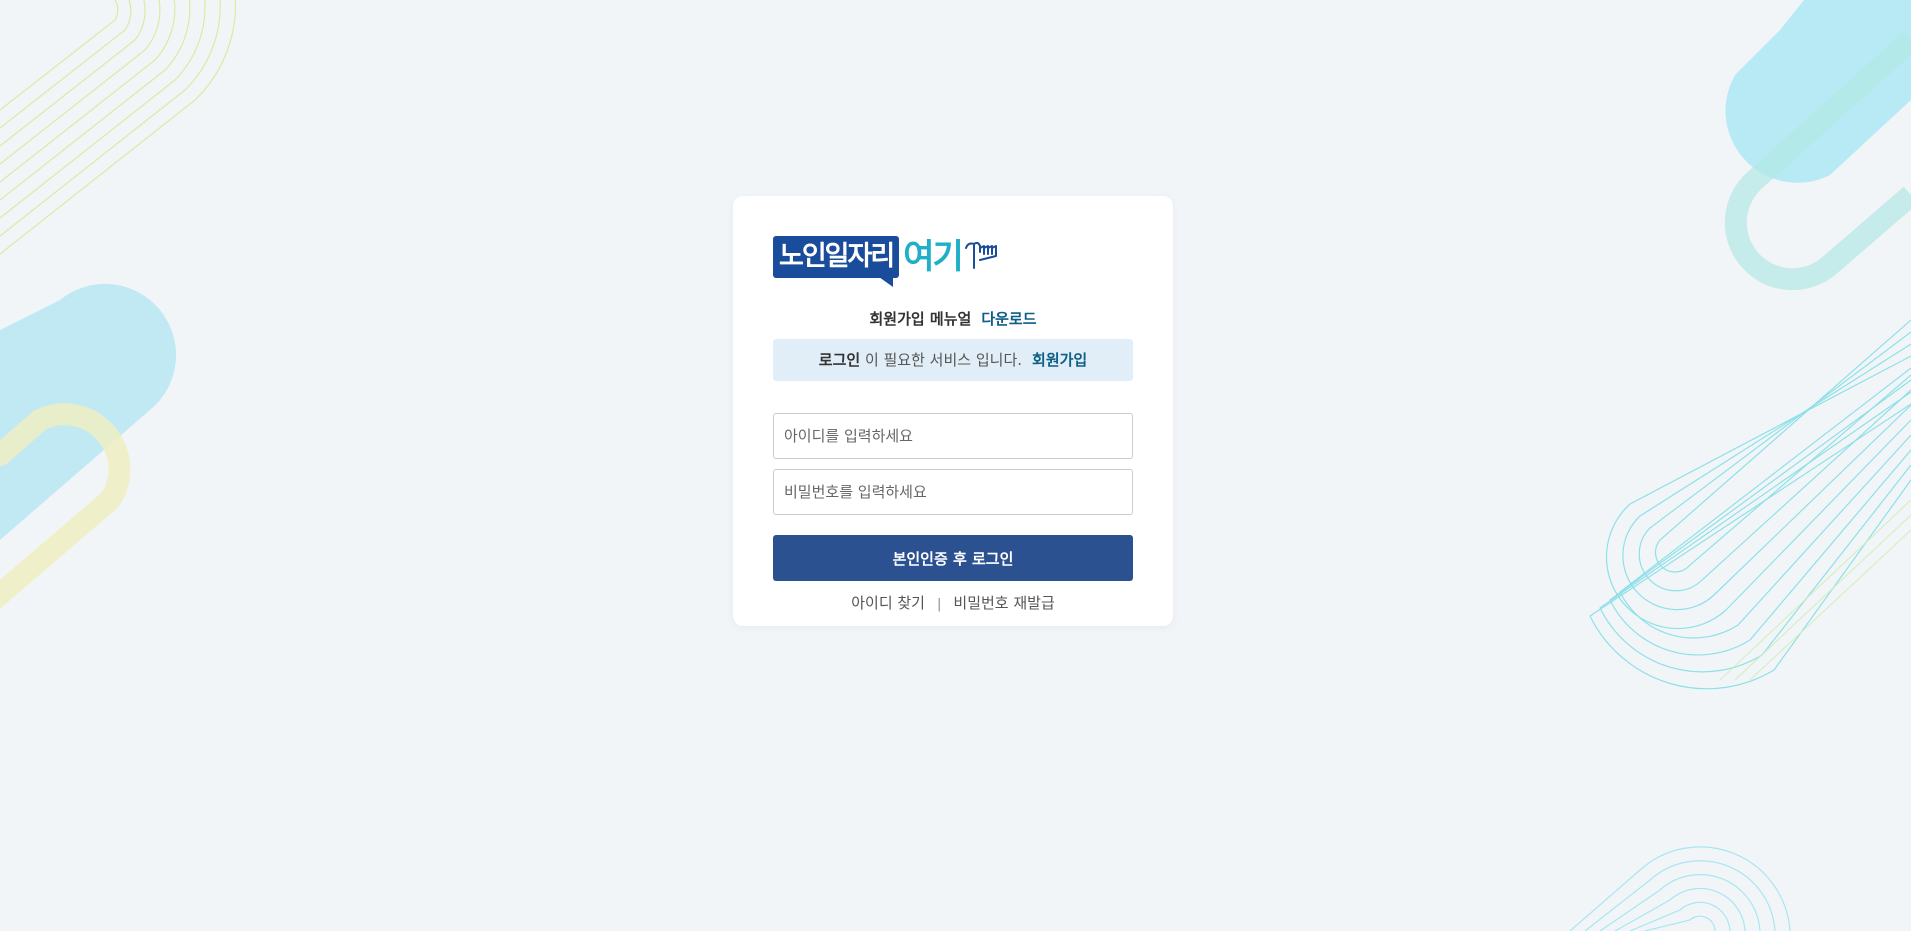 Image resolution: width=1911 pixels, height=931 pixels. I want to click on signup-link: 회원가입, so click(1059, 360).